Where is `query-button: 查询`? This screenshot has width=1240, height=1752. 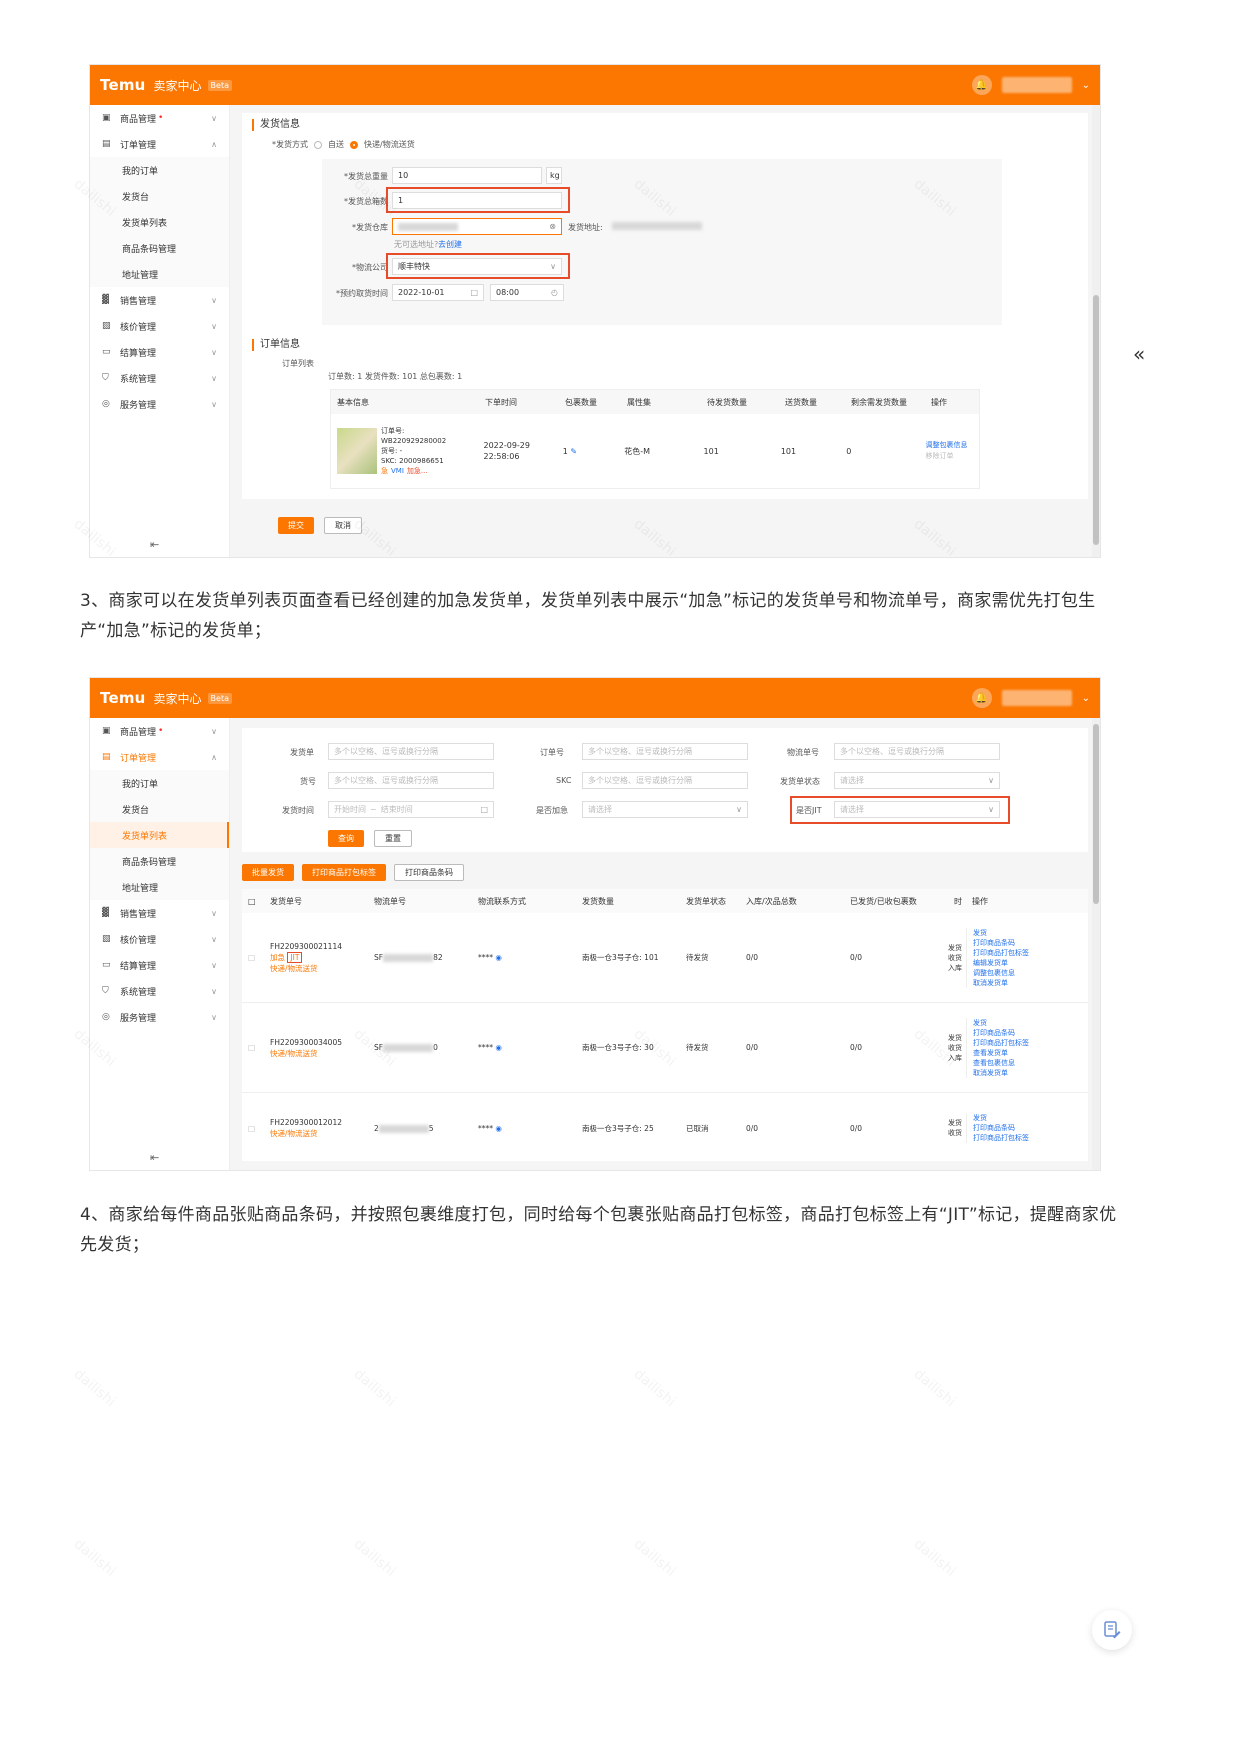
query-button: 查询 is located at coordinates (346, 838).